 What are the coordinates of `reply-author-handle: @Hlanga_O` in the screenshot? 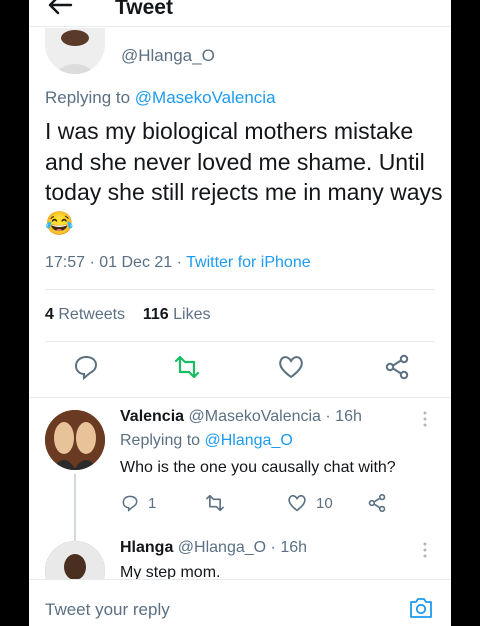 It's located at (222, 547).